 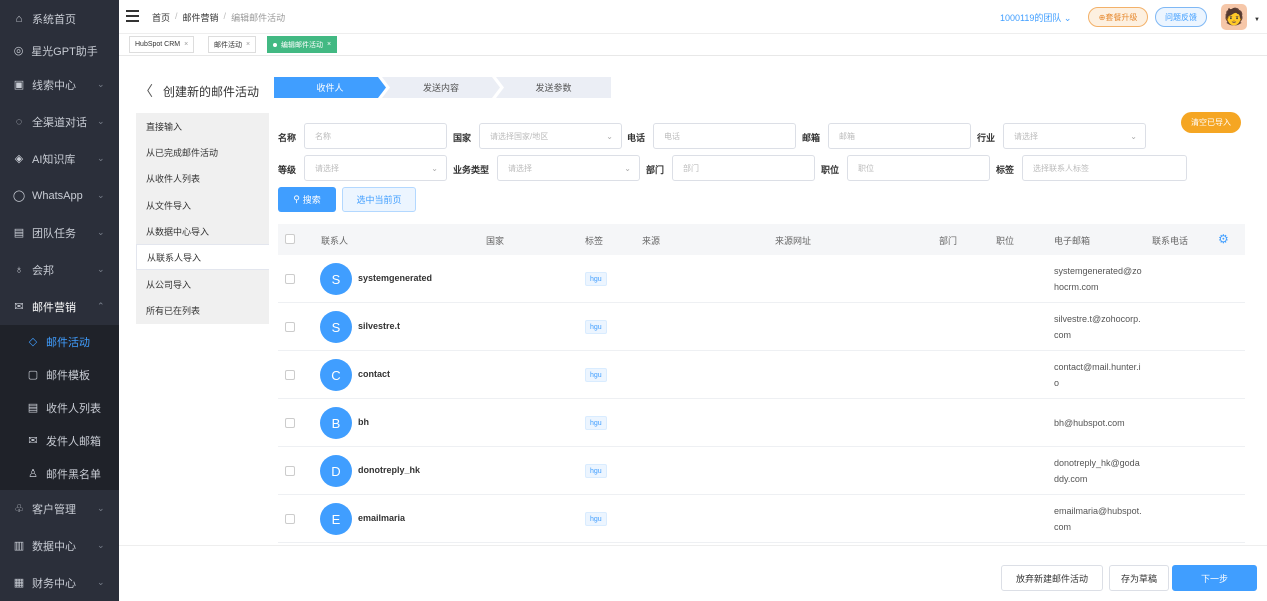 I want to click on sidebar-item-knowledge: ◈ AI知识库 ⌄, so click(x=59, y=158).